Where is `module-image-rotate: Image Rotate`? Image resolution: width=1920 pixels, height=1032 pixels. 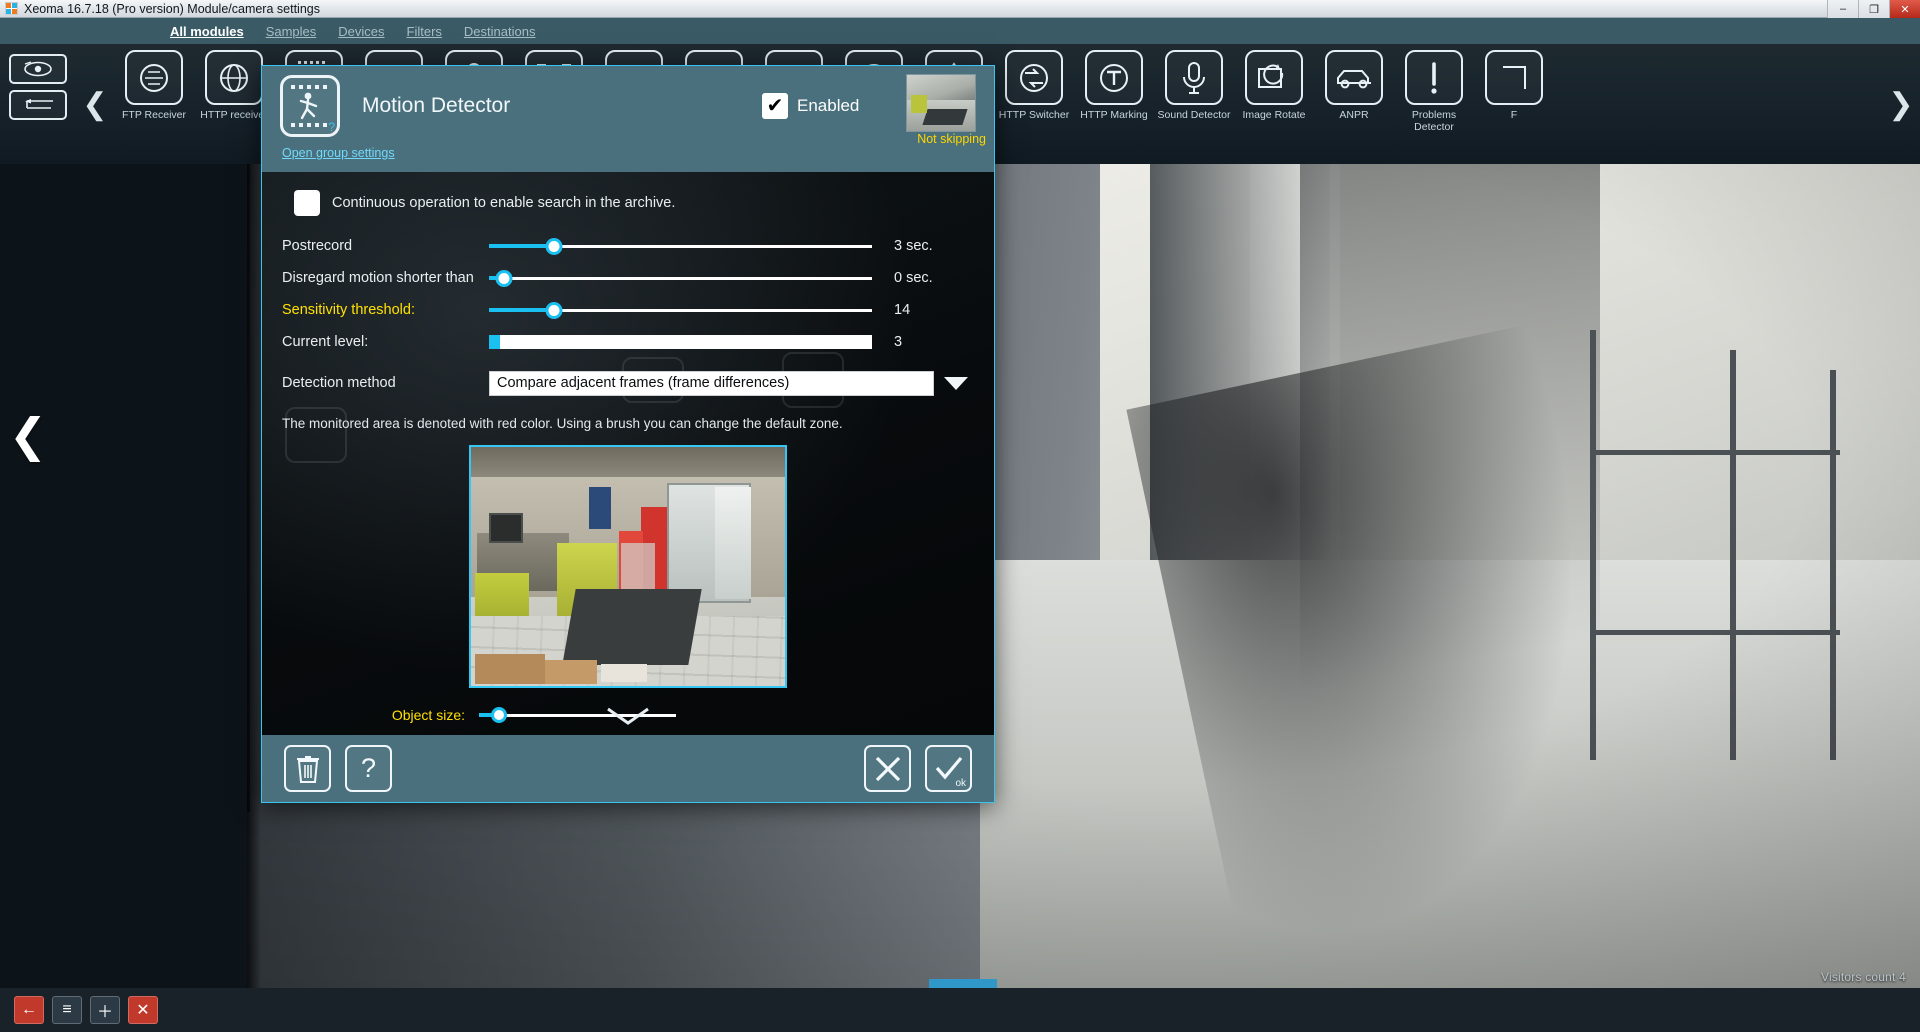 module-image-rotate: Image Rotate is located at coordinates (1274, 85).